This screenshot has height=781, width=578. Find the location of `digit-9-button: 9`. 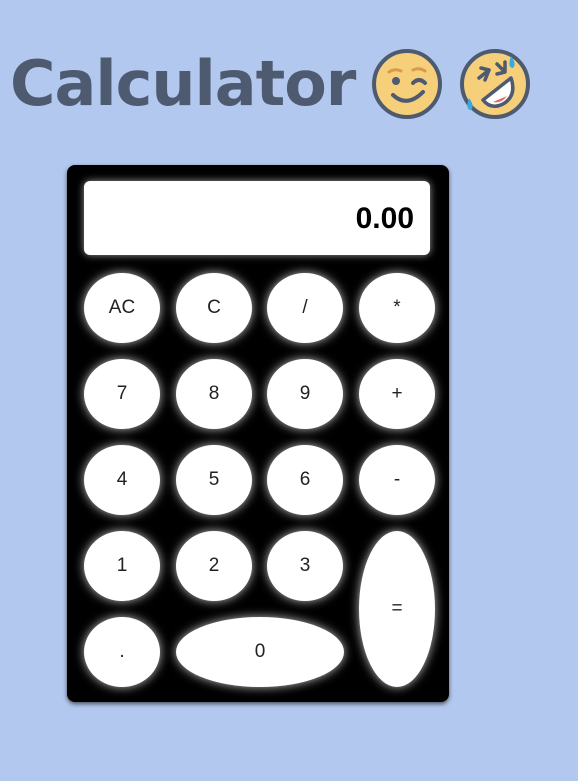

digit-9-button: 9 is located at coordinates (305, 394).